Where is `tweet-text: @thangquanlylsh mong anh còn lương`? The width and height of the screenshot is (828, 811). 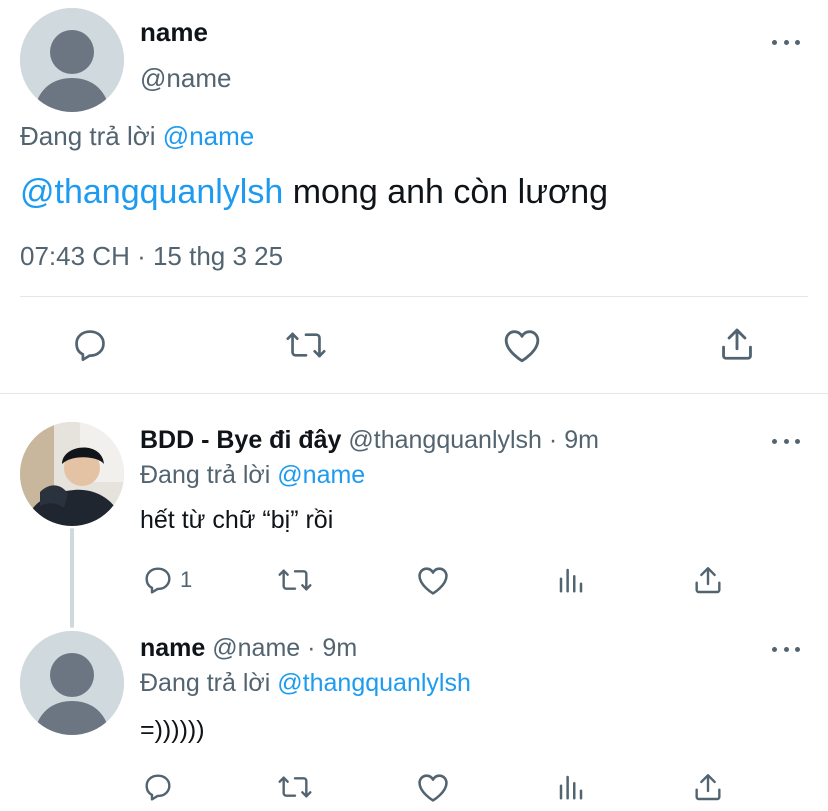 tweet-text: @thangquanlylsh mong anh còn lương is located at coordinates (314, 192).